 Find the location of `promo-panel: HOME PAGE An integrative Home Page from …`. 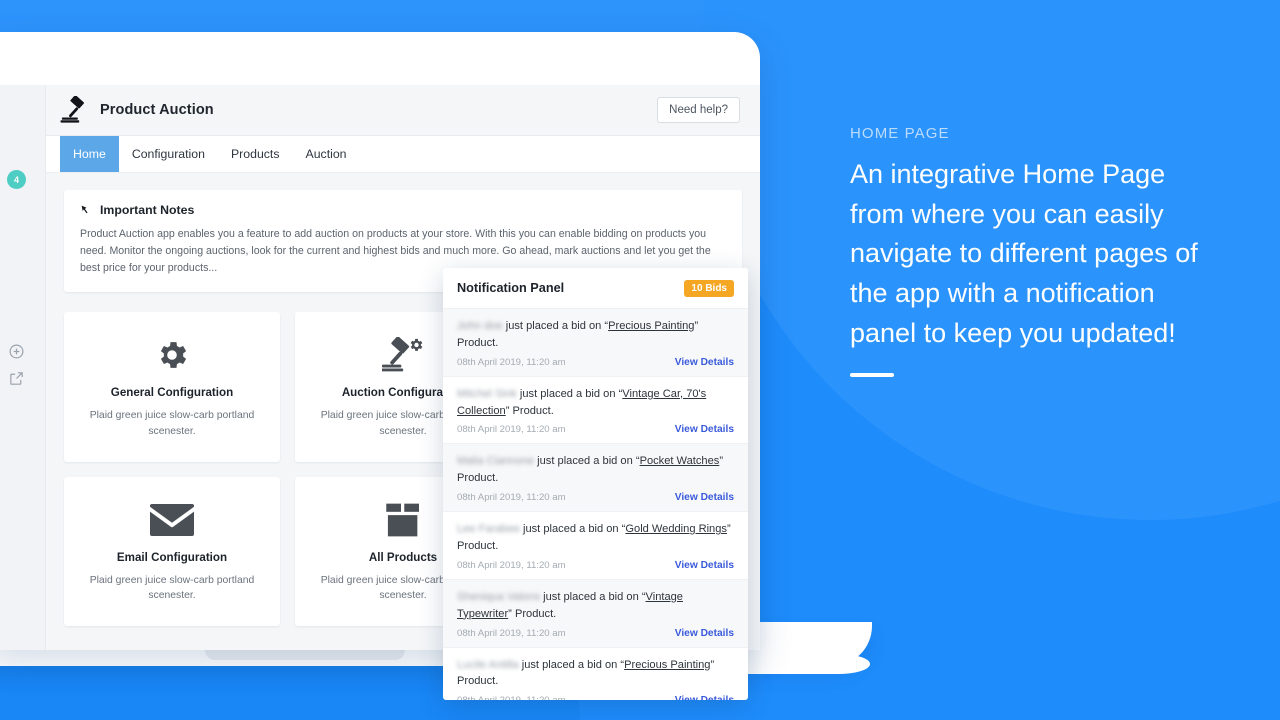

promo-panel: HOME PAGE An integrative Home Page from … is located at coordinates (1035, 251).